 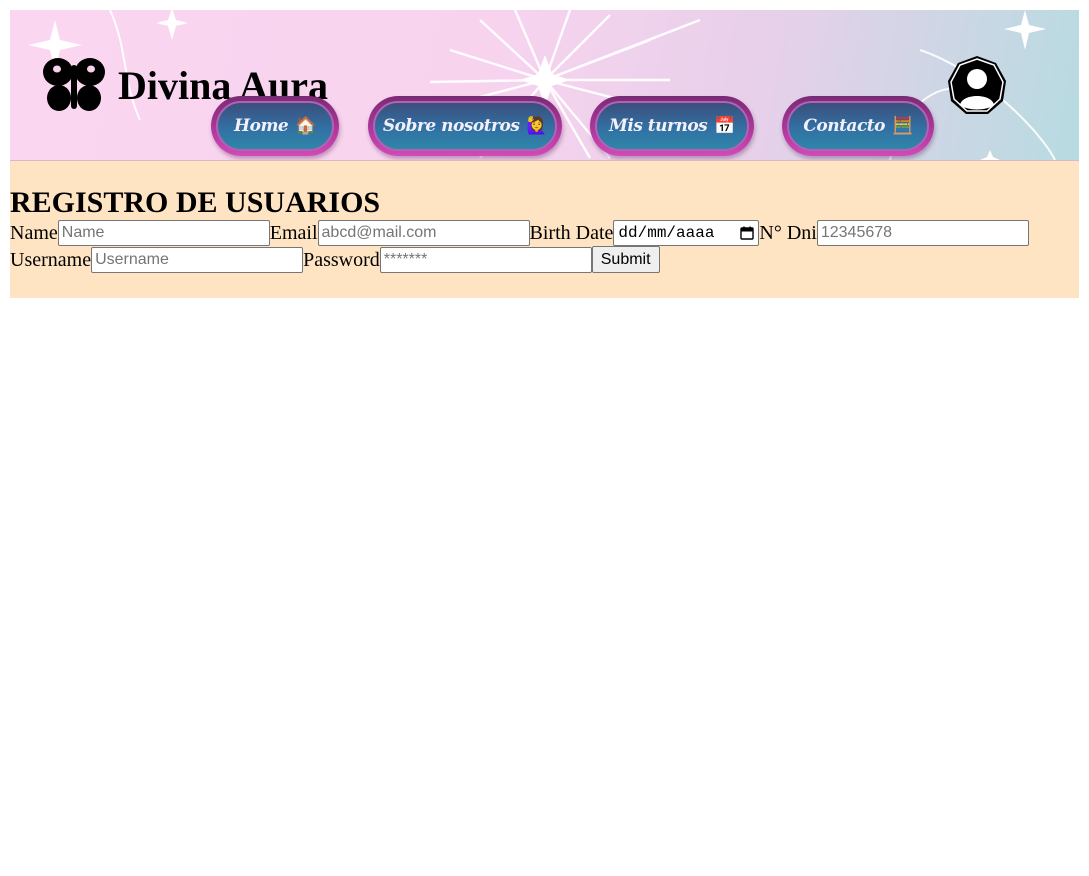 What do you see at coordinates (747, 233) in the screenshot?
I see `calendar-picker-icon` at bounding box center [747, 233].